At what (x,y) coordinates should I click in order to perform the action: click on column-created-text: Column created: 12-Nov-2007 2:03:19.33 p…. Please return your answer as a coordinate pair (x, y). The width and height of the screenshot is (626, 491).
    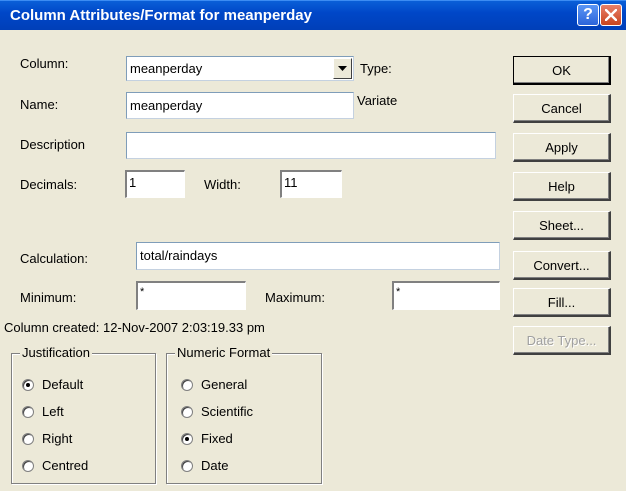
    Looking at the image, I should click on (134, 327).